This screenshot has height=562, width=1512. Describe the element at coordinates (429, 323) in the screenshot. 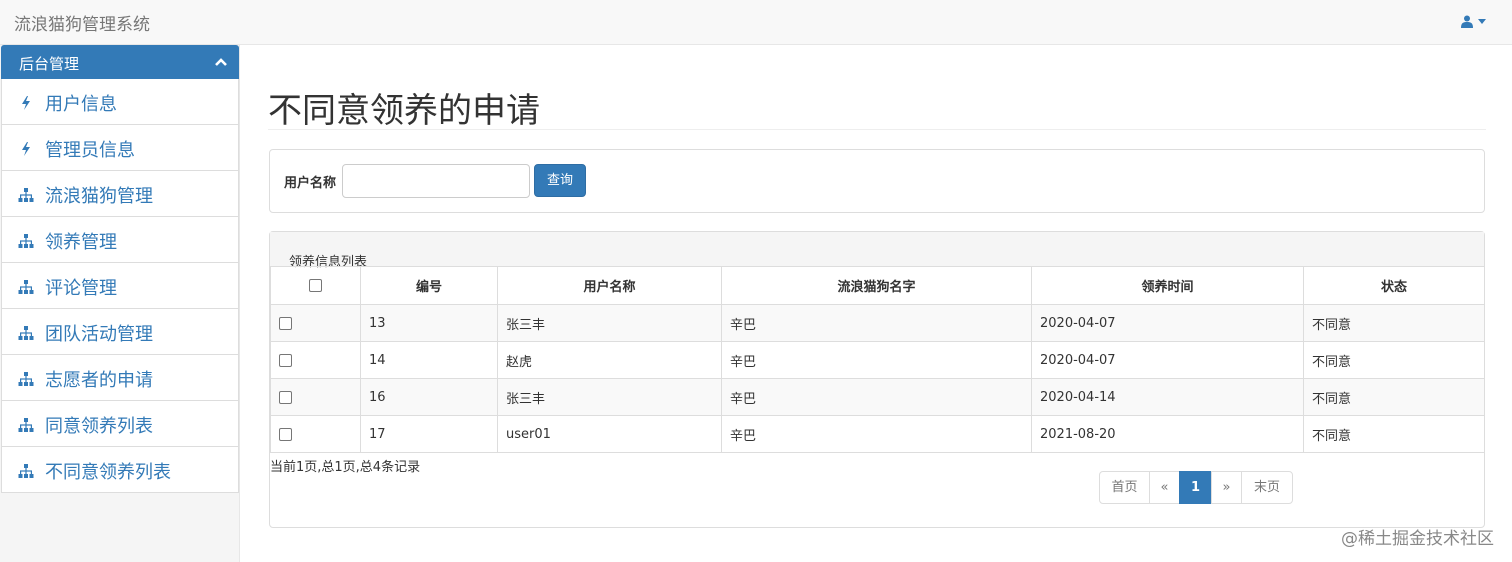

I see `cell-id: 13` at that location.